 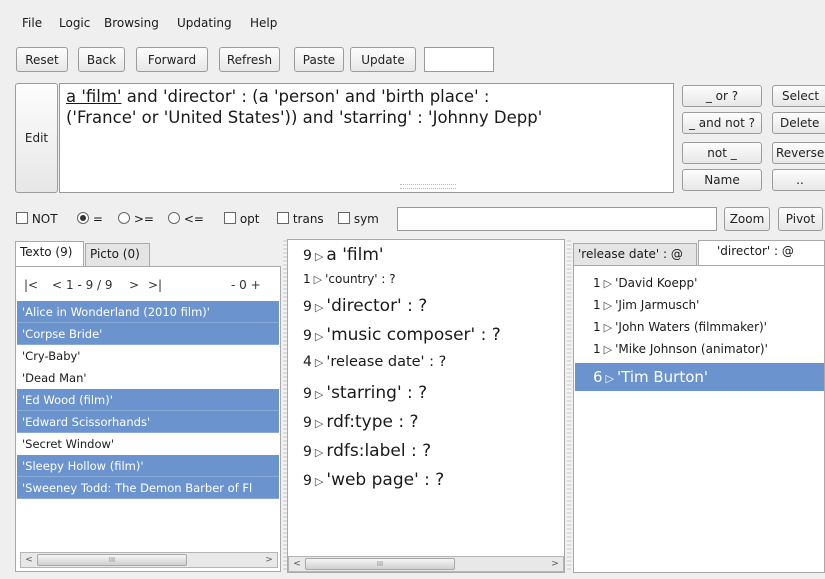 What do you see at coordinates (459, 59) in the screenshot?
I see `toolbar-input` at bounding box center [459, 59].